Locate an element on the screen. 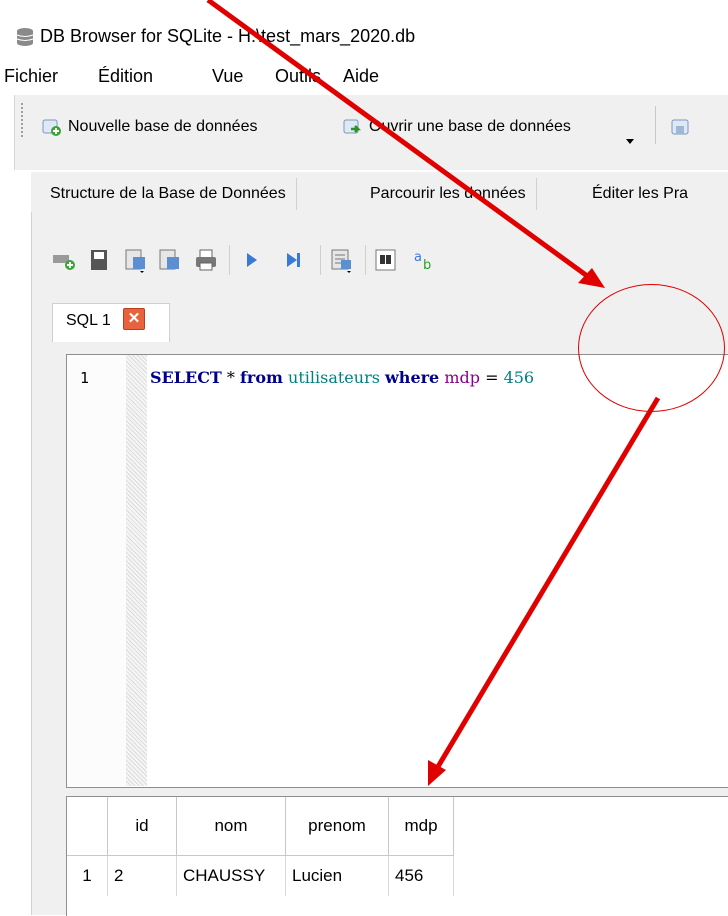 Image resolution: width=728 pixels, height=916 pixels. annotation-arrow-bottom is located at coordinates (544, 591).